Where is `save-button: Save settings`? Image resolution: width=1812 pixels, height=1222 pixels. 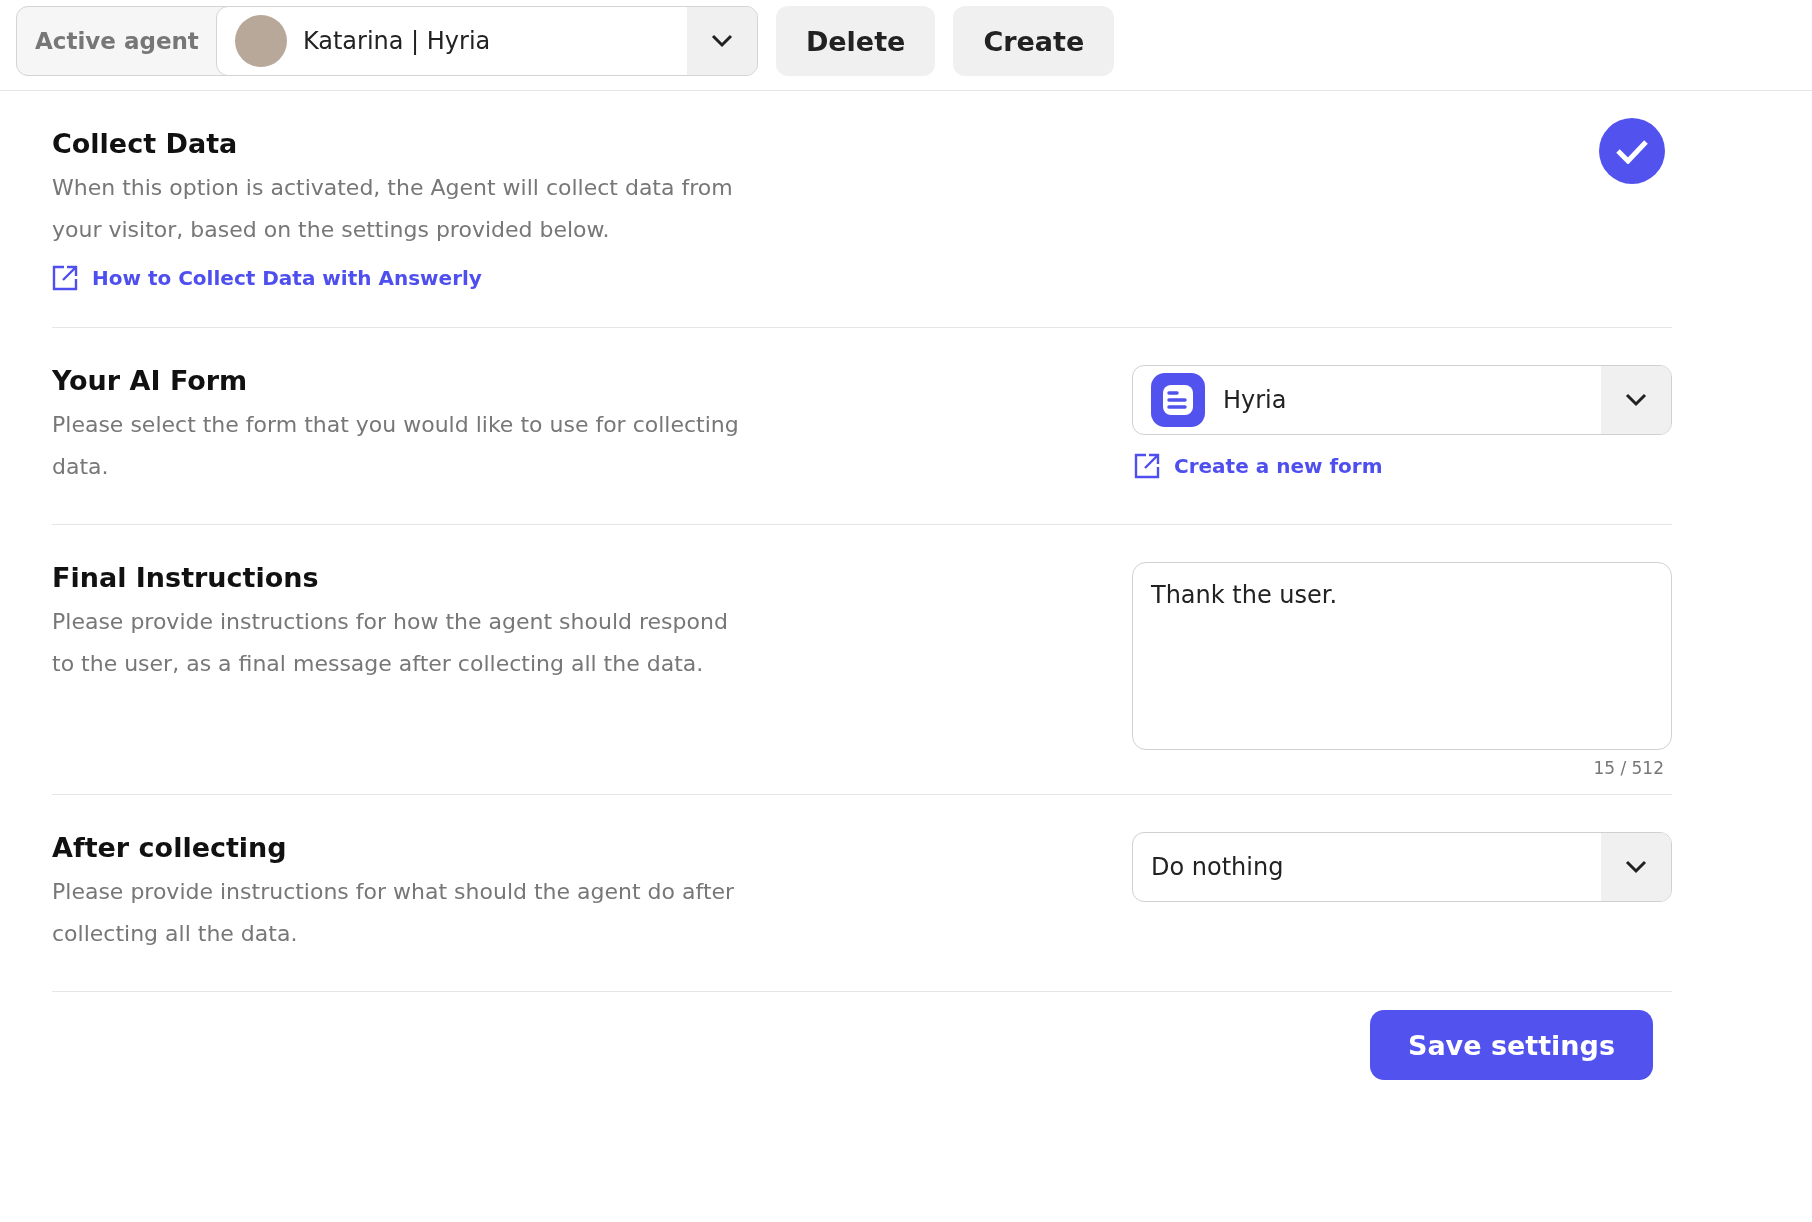 save-button: Save settings is located at coordinates (1511, 1045).